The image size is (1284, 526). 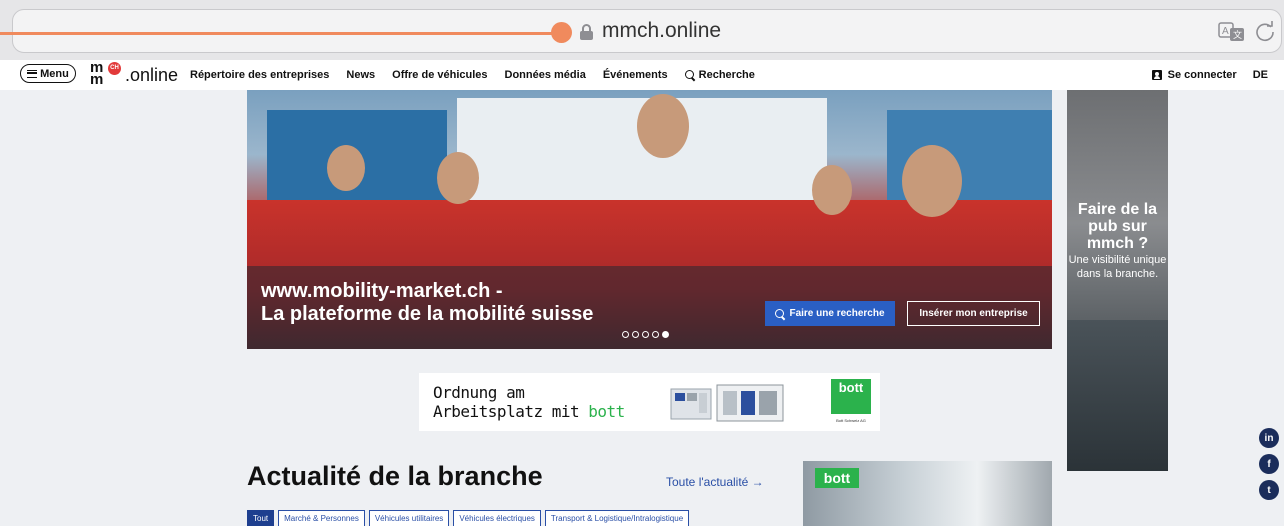 I want to click on url-text: mmch.online, so click(x=661, y=31).